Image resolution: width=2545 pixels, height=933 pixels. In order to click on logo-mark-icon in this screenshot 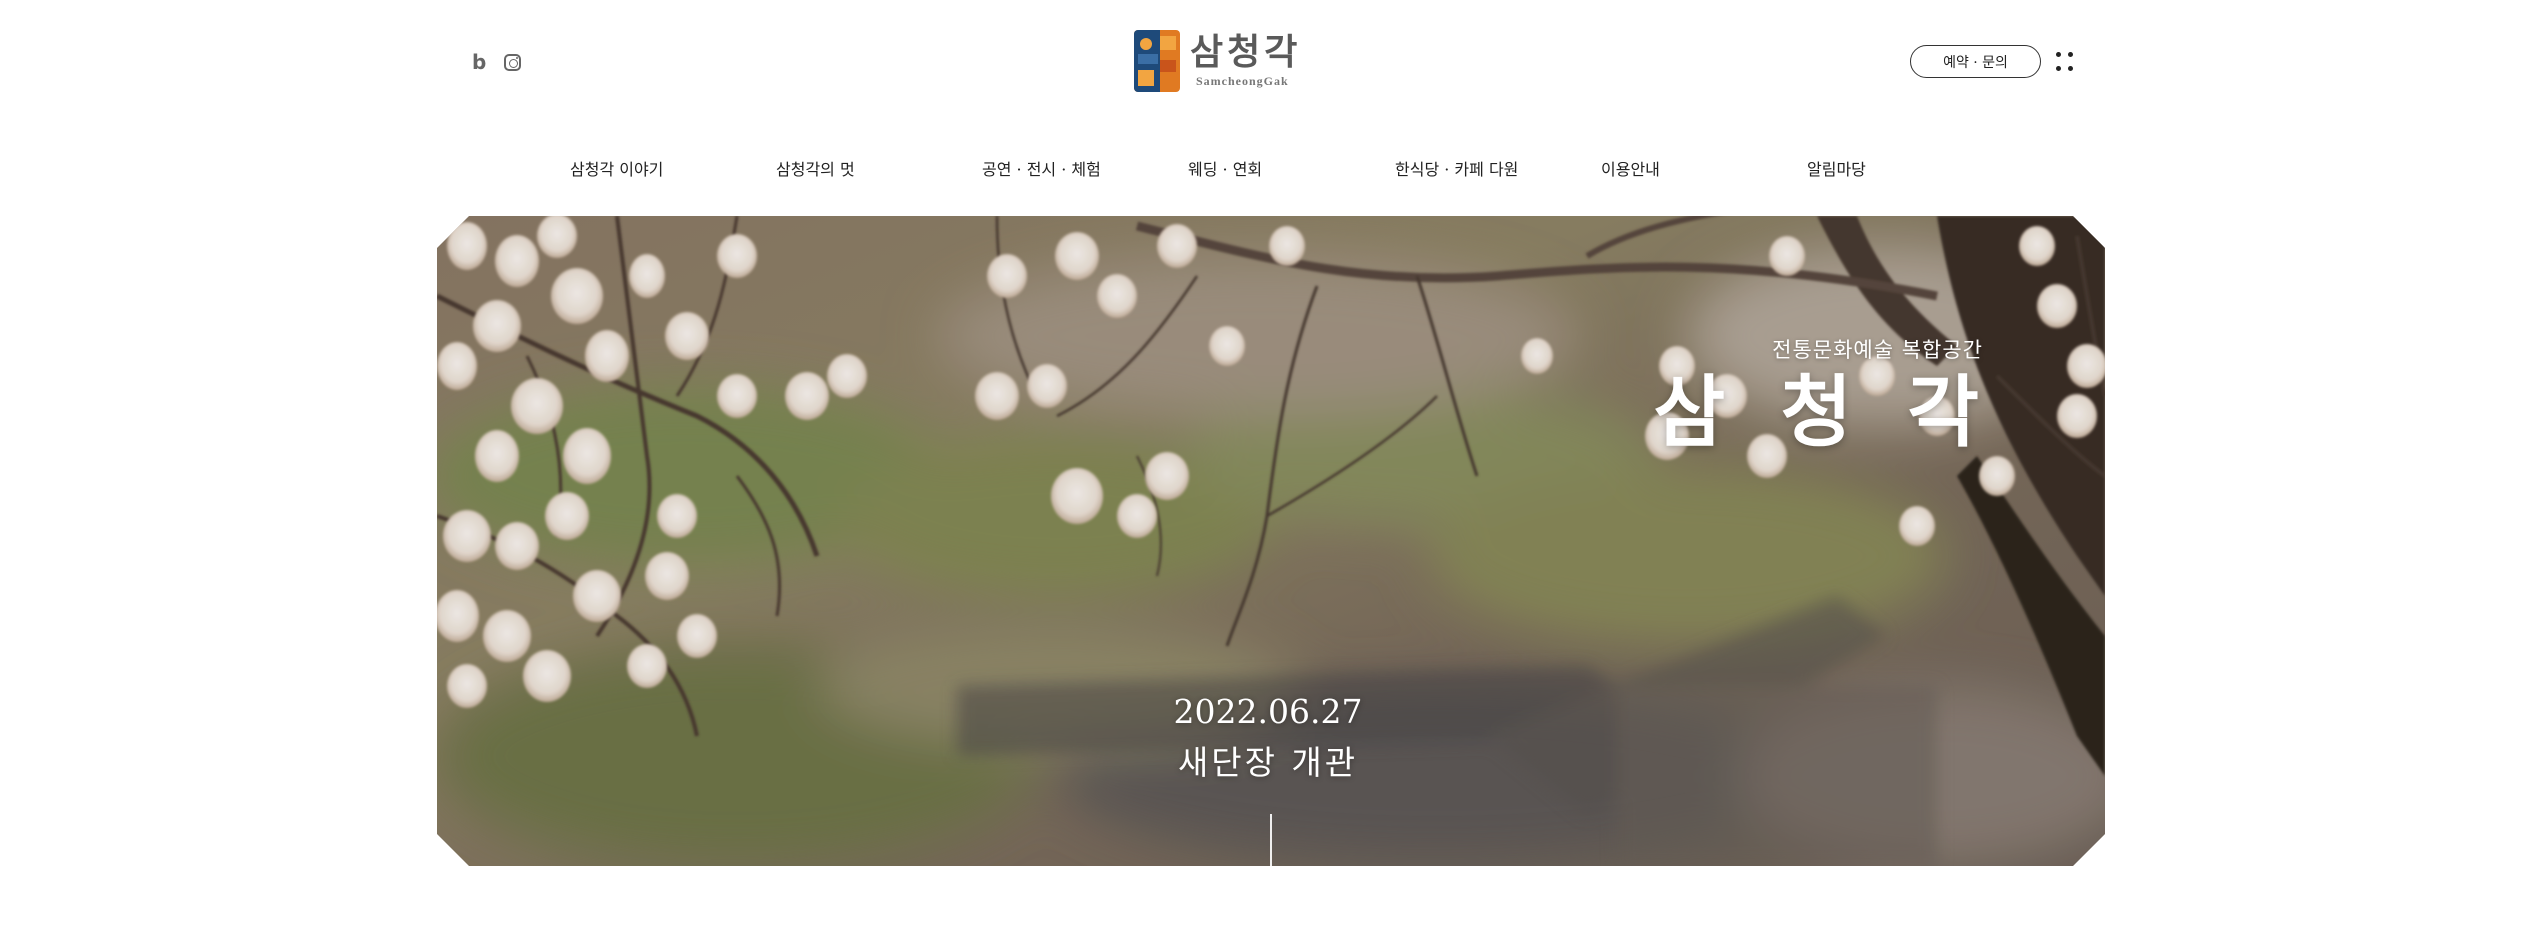, I will do `click(1157, 61)`.